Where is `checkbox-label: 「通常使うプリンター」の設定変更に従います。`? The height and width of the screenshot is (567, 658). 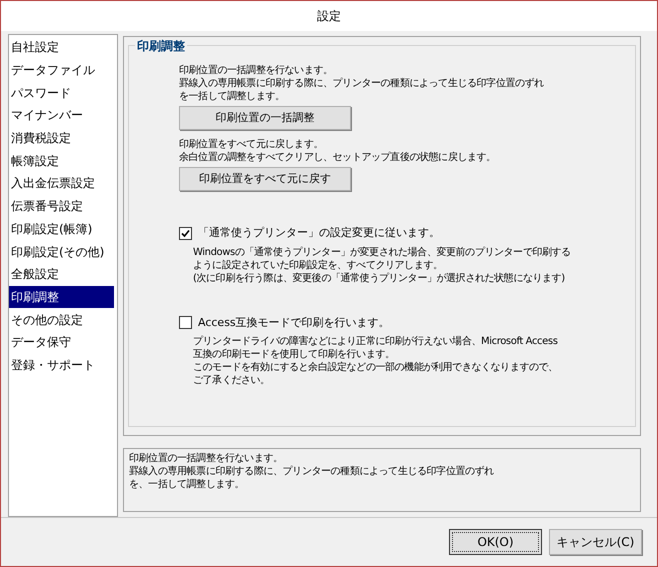
checkbox-label: 「通常使うプリンター」の設定変更に従います。 is located at coordinates (319, 233).